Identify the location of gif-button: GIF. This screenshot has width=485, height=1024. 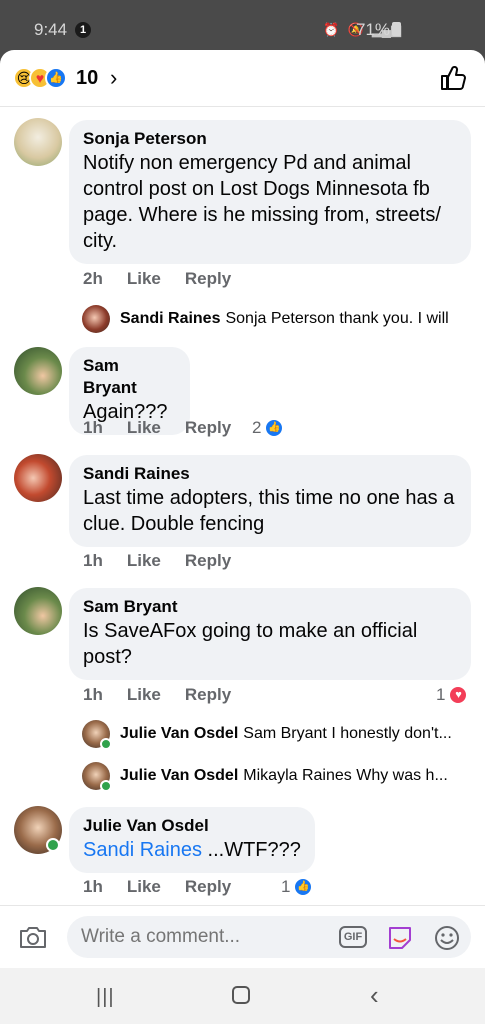
(353, 937).